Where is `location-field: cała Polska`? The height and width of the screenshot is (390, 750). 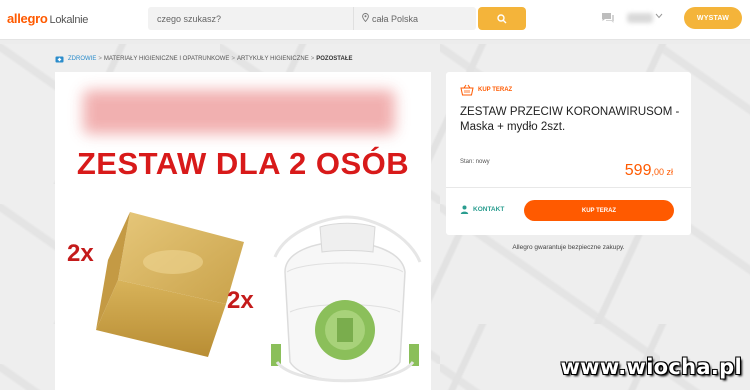
location-field: cała Polska is located at coordinates (415, 18).